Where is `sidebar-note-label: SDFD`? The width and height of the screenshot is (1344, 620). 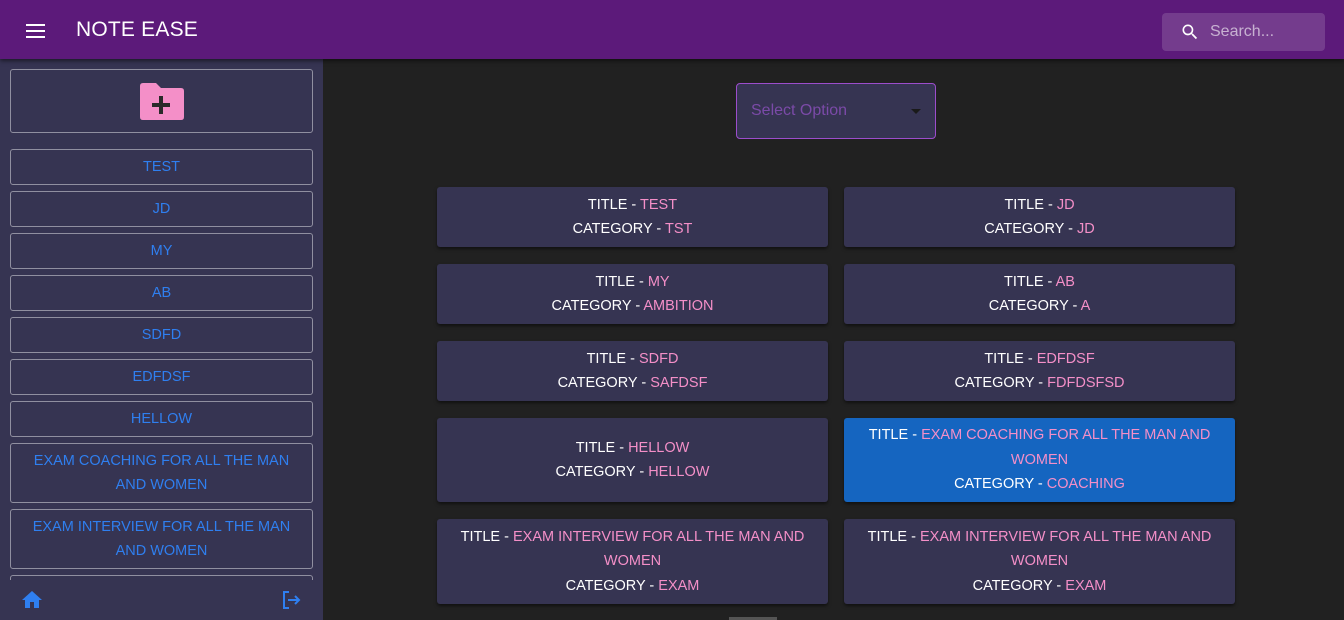 sidebar-note-label: SDFD is located at coordinates (161, 335).